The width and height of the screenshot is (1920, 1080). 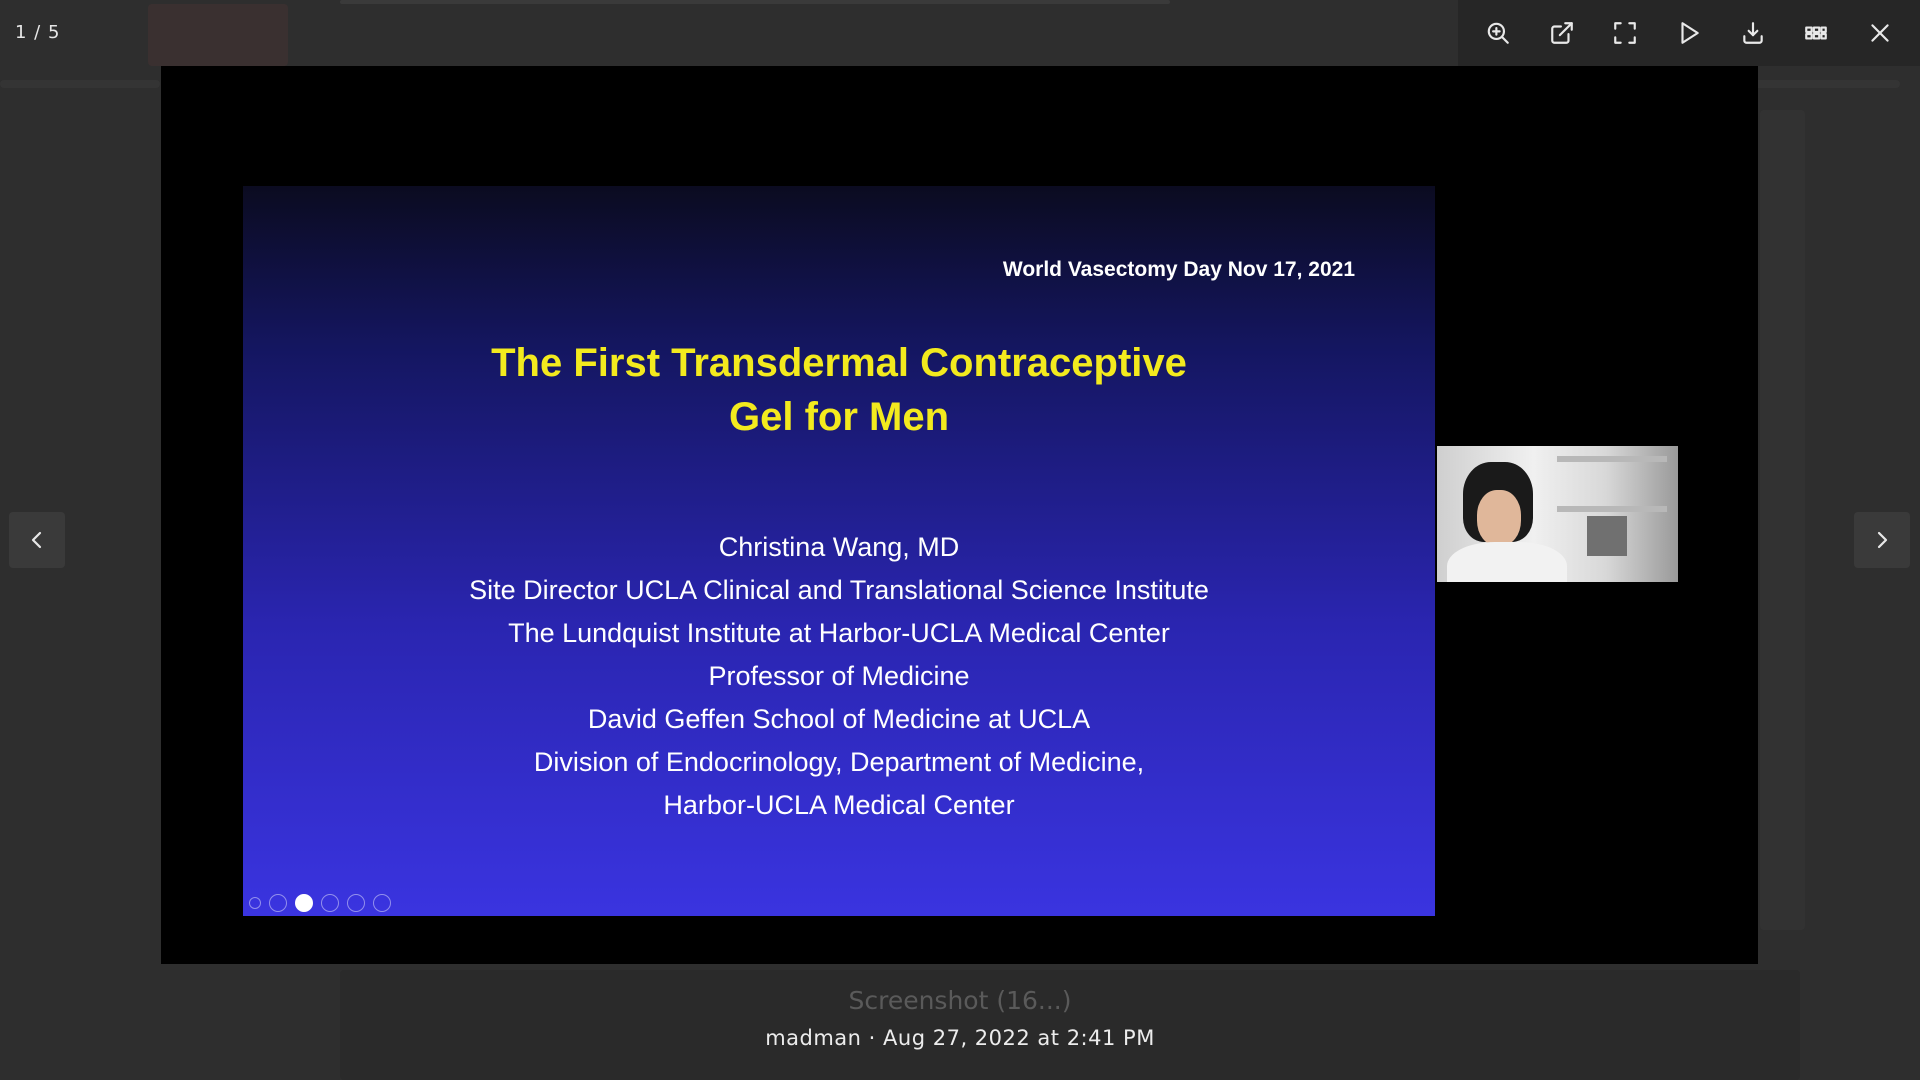 What do you see at coordinates (304, 903) in the screenshot?
I see `pen-control-icon` at bounding box center [304, 903].